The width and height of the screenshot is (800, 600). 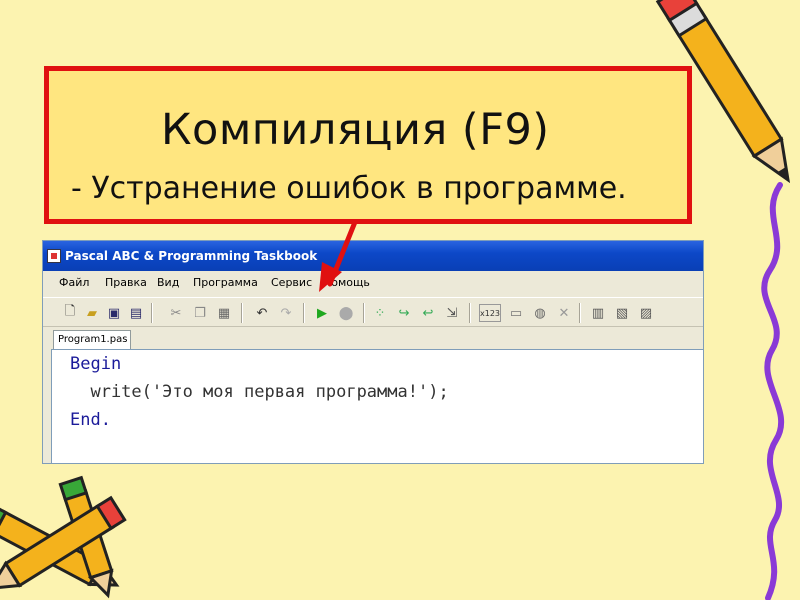 I want to click on step-out-icon: ↩, so click(x=428, y=313).